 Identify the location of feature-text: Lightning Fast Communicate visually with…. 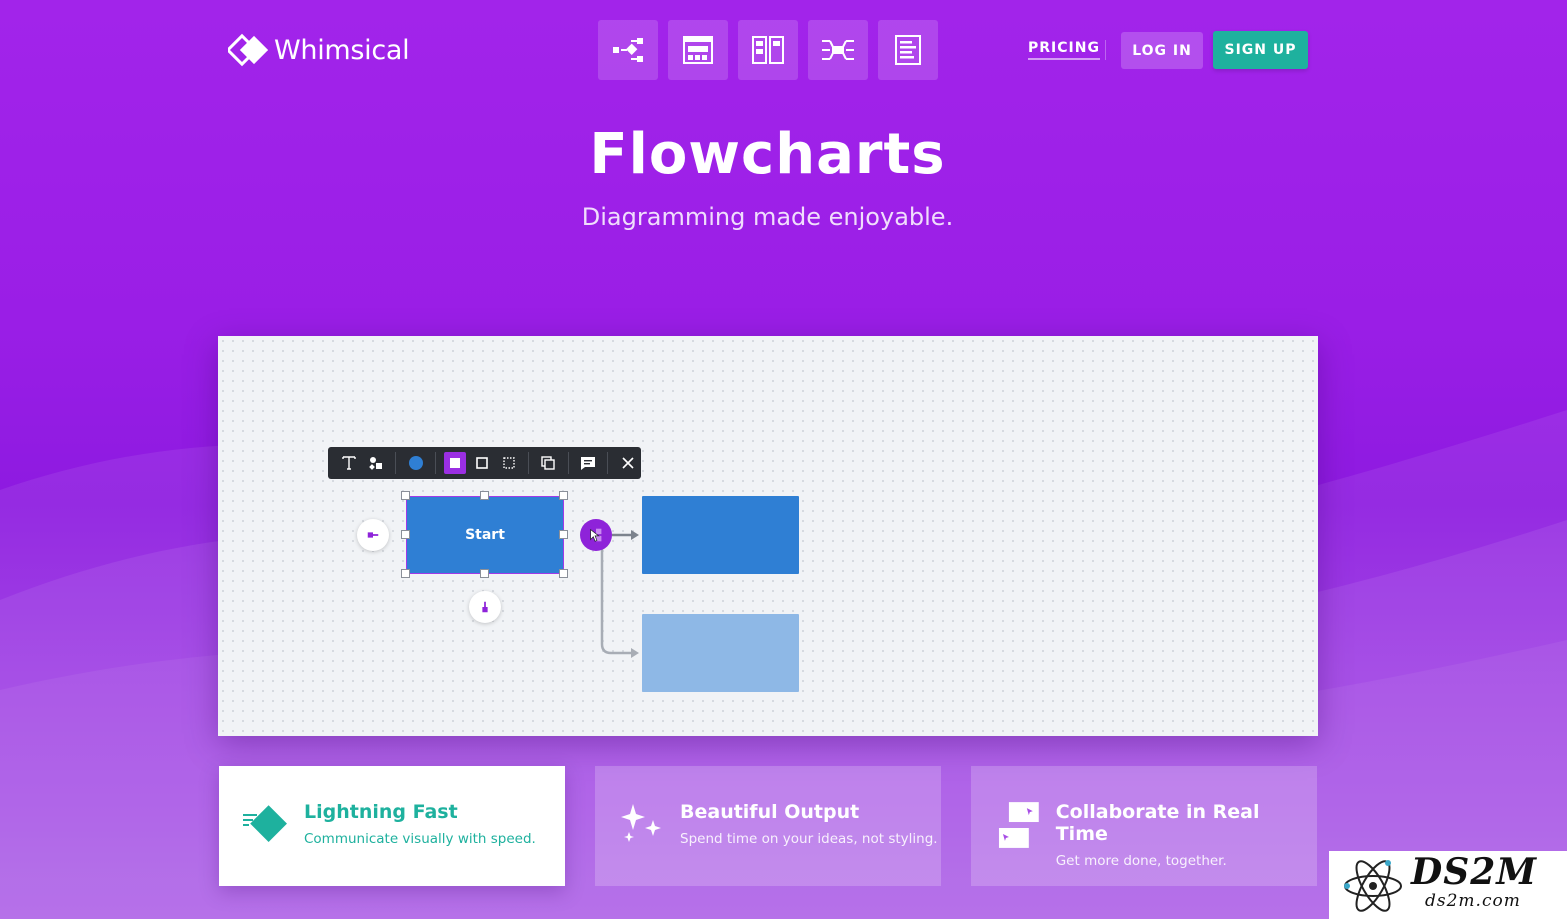
(420, 823).